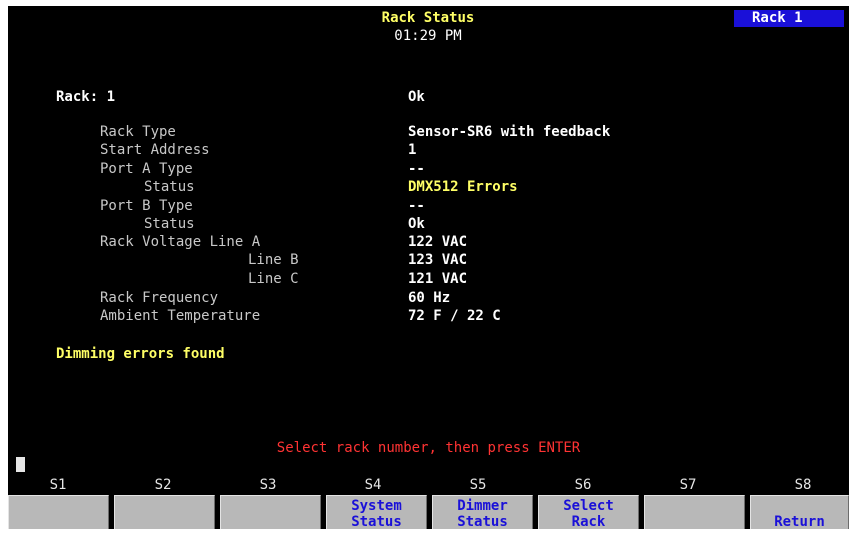 The width and height of the screenshot is (859, 544). I want to click on system-status-button: System Status, so click(376, 512).